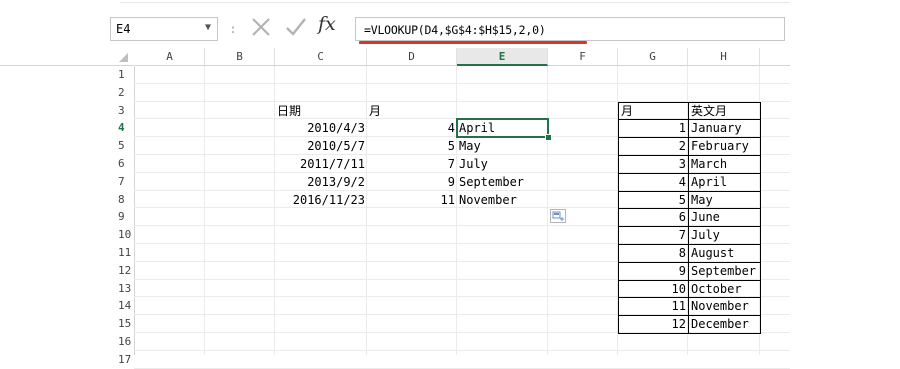  I want to click on cell-g8: 5, so click(653, 200).